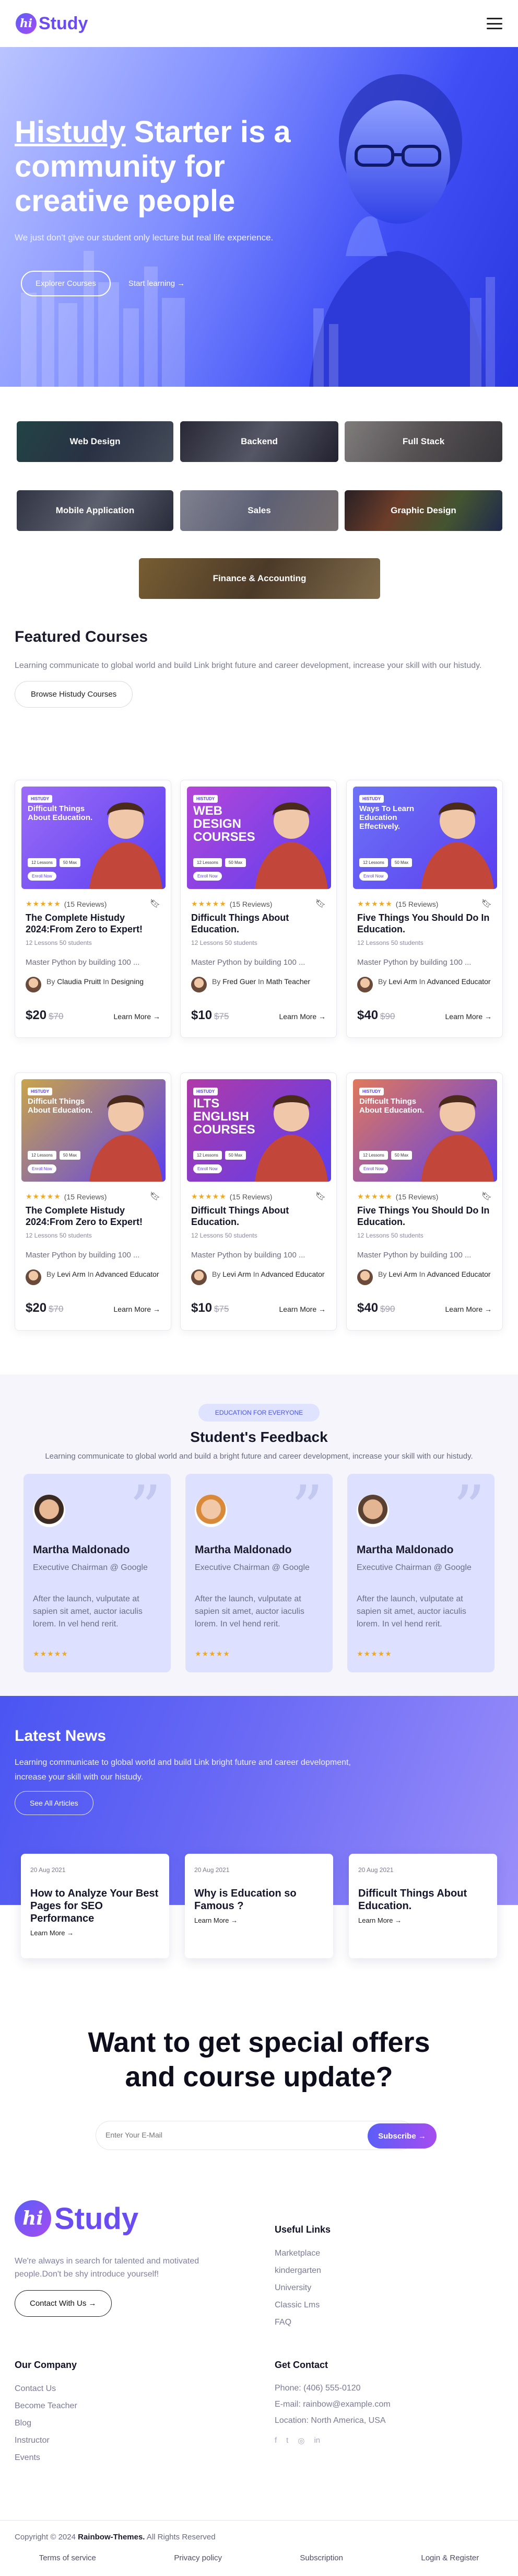 Image resolution: width=518 pixels, height=2576 pixels. Describe the element at coordinates (46, 2457) in the screenshot. I see `footer-link: Events` at that location.